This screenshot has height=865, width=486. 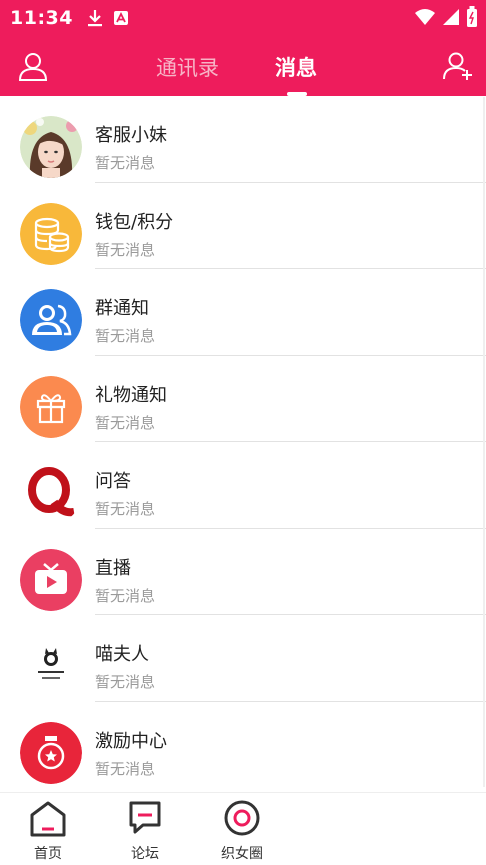 What do you see at coordinates (41, 18) in the screenshot?
I see `status-time: 11:34` at bounding box center [41, 18].